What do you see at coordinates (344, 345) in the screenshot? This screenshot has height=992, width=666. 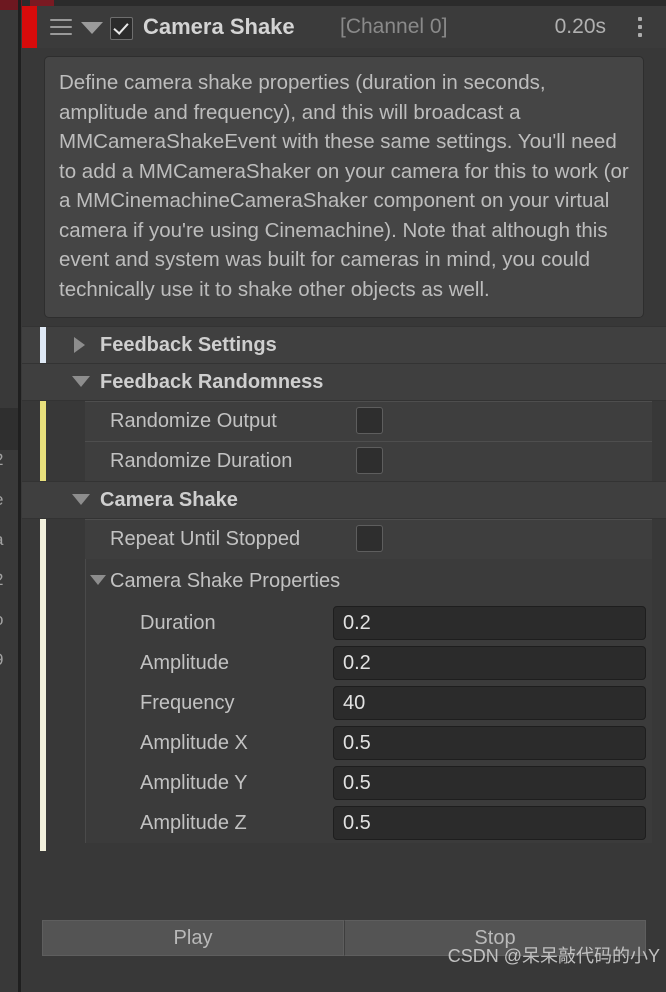 I see `section-feedback-settings: Feedback Settings` at bounding box center [344, 345].